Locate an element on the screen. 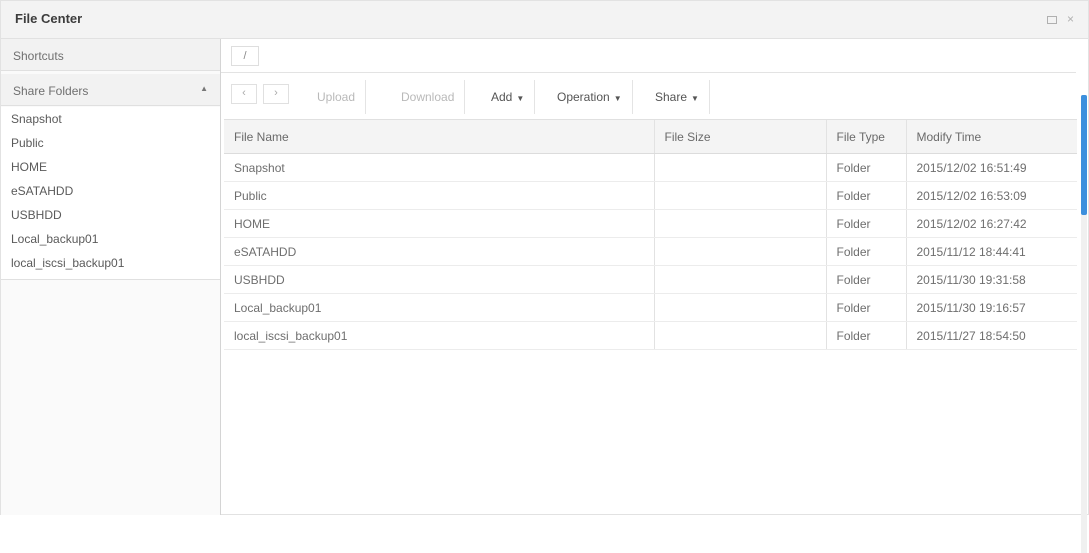  operation-button: Operation ▼ is located at coordinates (590, 97).